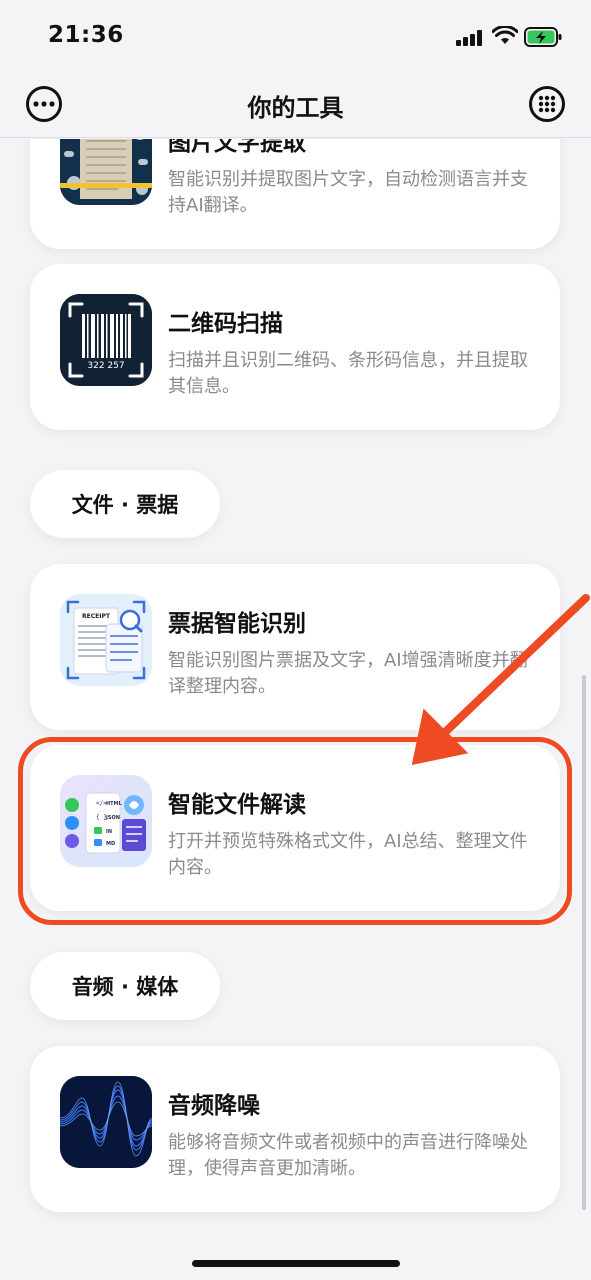 The width and height of the screenshot is (591, 1280). I want to click on tool-description: 能够将音频文件或者视频中的声音进行降噪处理，使得声音更加清晰。, so click(348, 1155).